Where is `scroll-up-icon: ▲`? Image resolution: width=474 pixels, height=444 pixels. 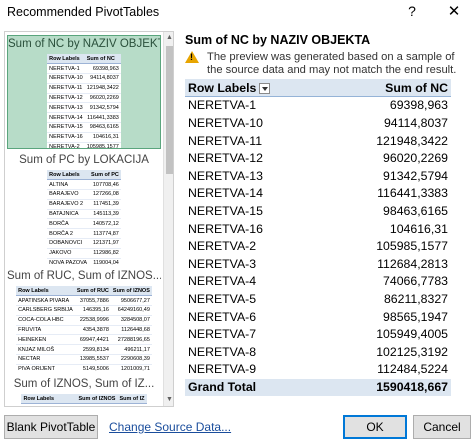 scroll-up-icon: ▲ is located at coordinates (168, 38).